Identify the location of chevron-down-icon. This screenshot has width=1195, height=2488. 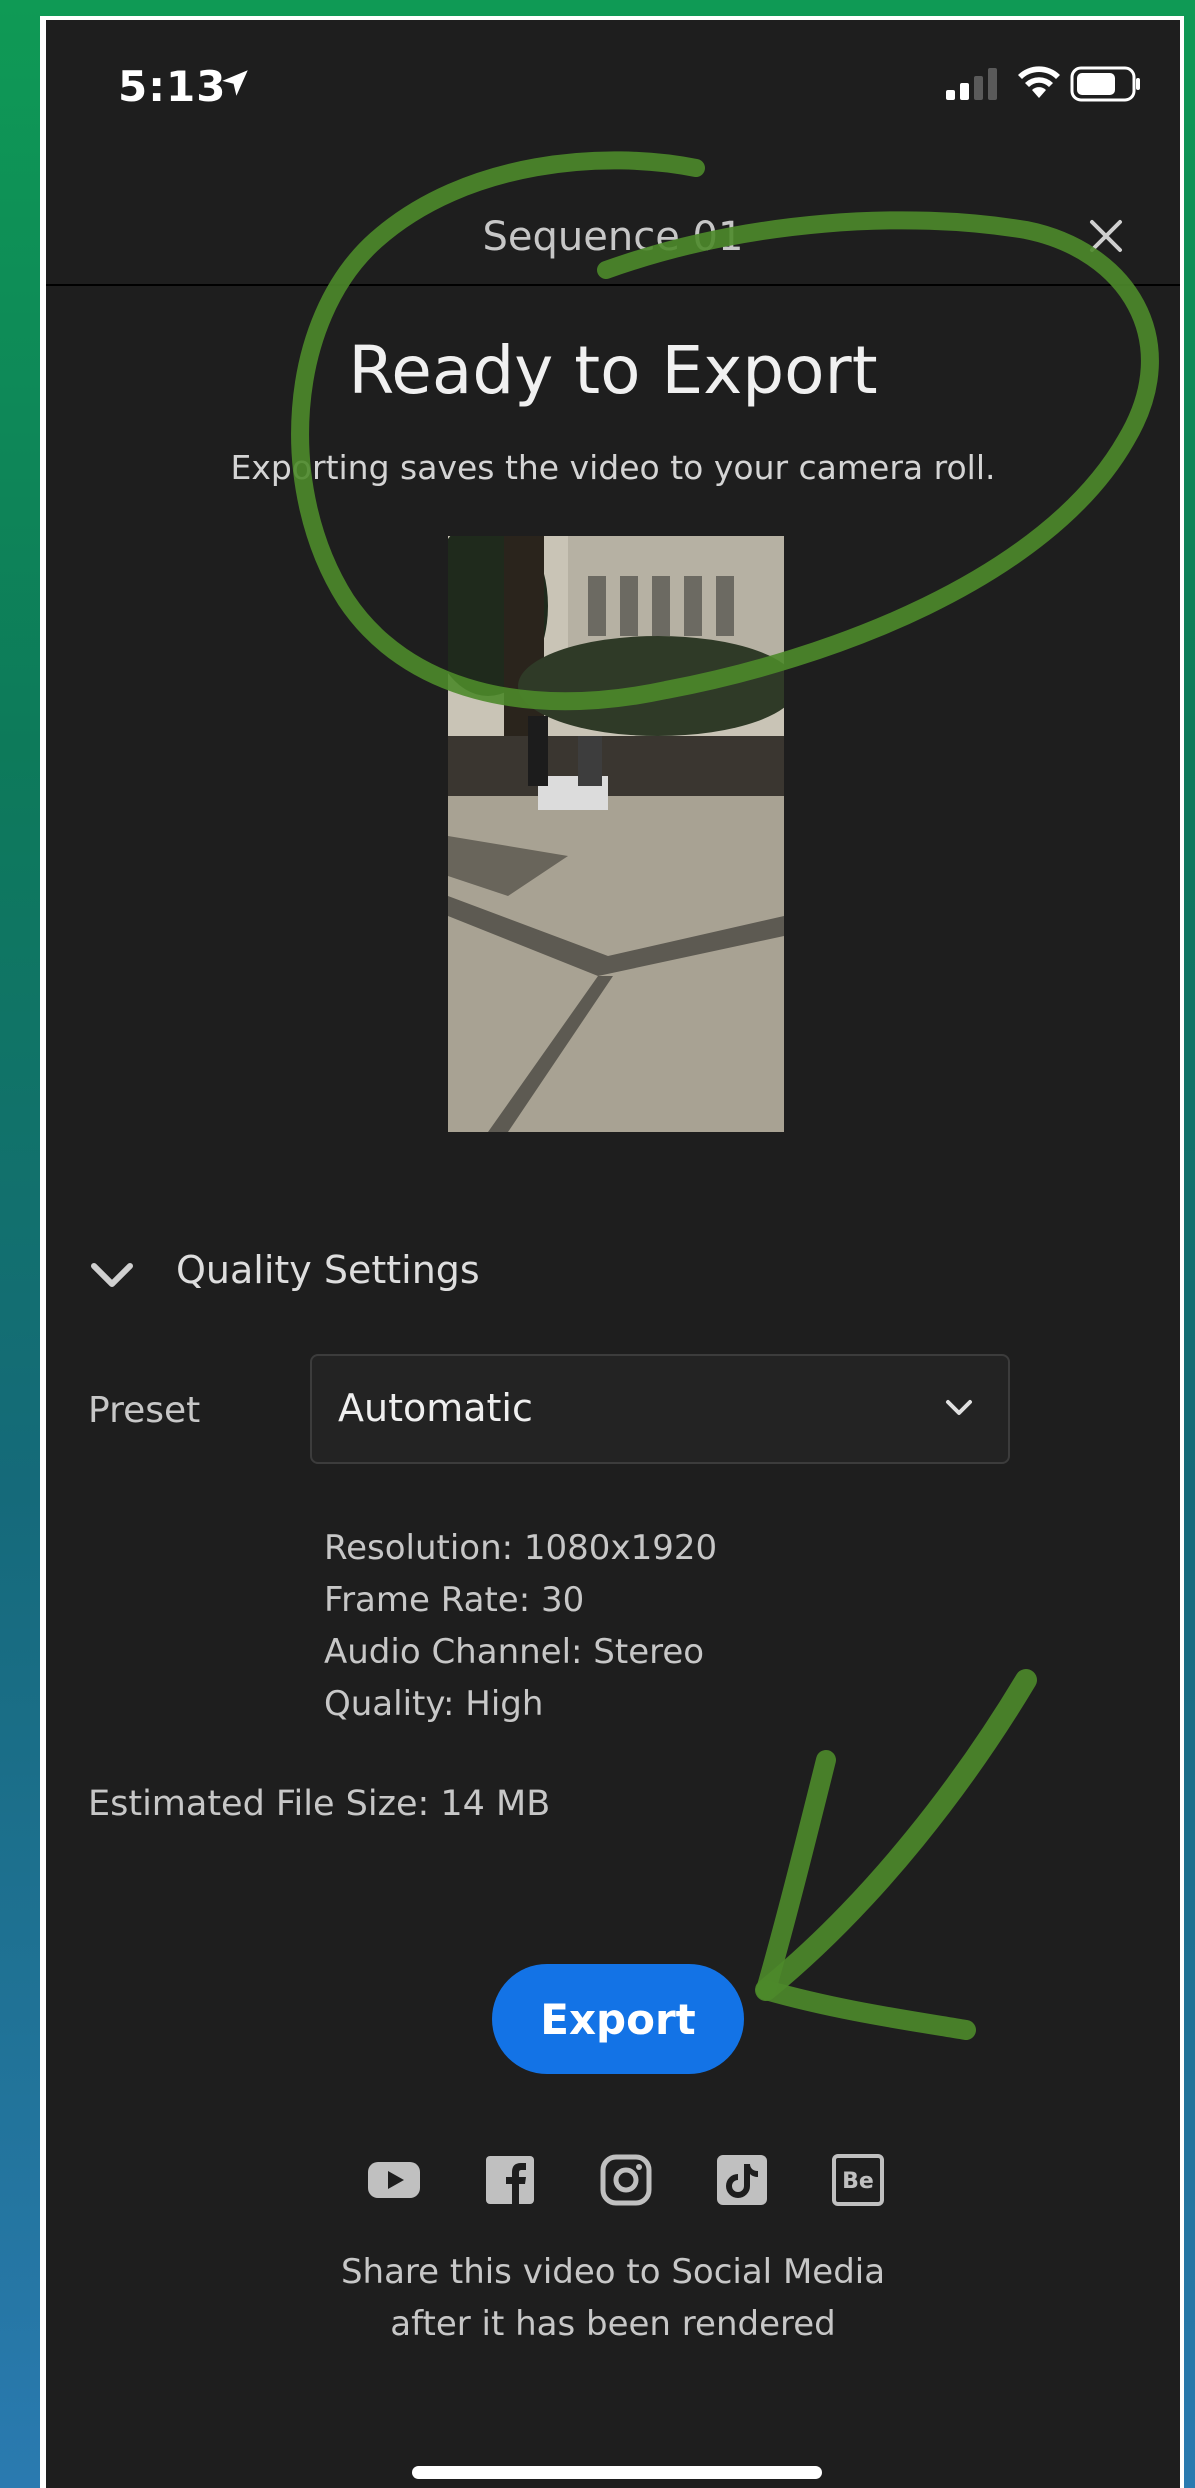
(112, 1275).